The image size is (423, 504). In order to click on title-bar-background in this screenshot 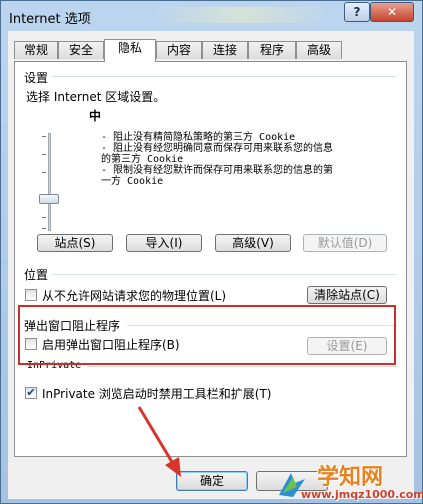, I will do `click(241, 15)`.